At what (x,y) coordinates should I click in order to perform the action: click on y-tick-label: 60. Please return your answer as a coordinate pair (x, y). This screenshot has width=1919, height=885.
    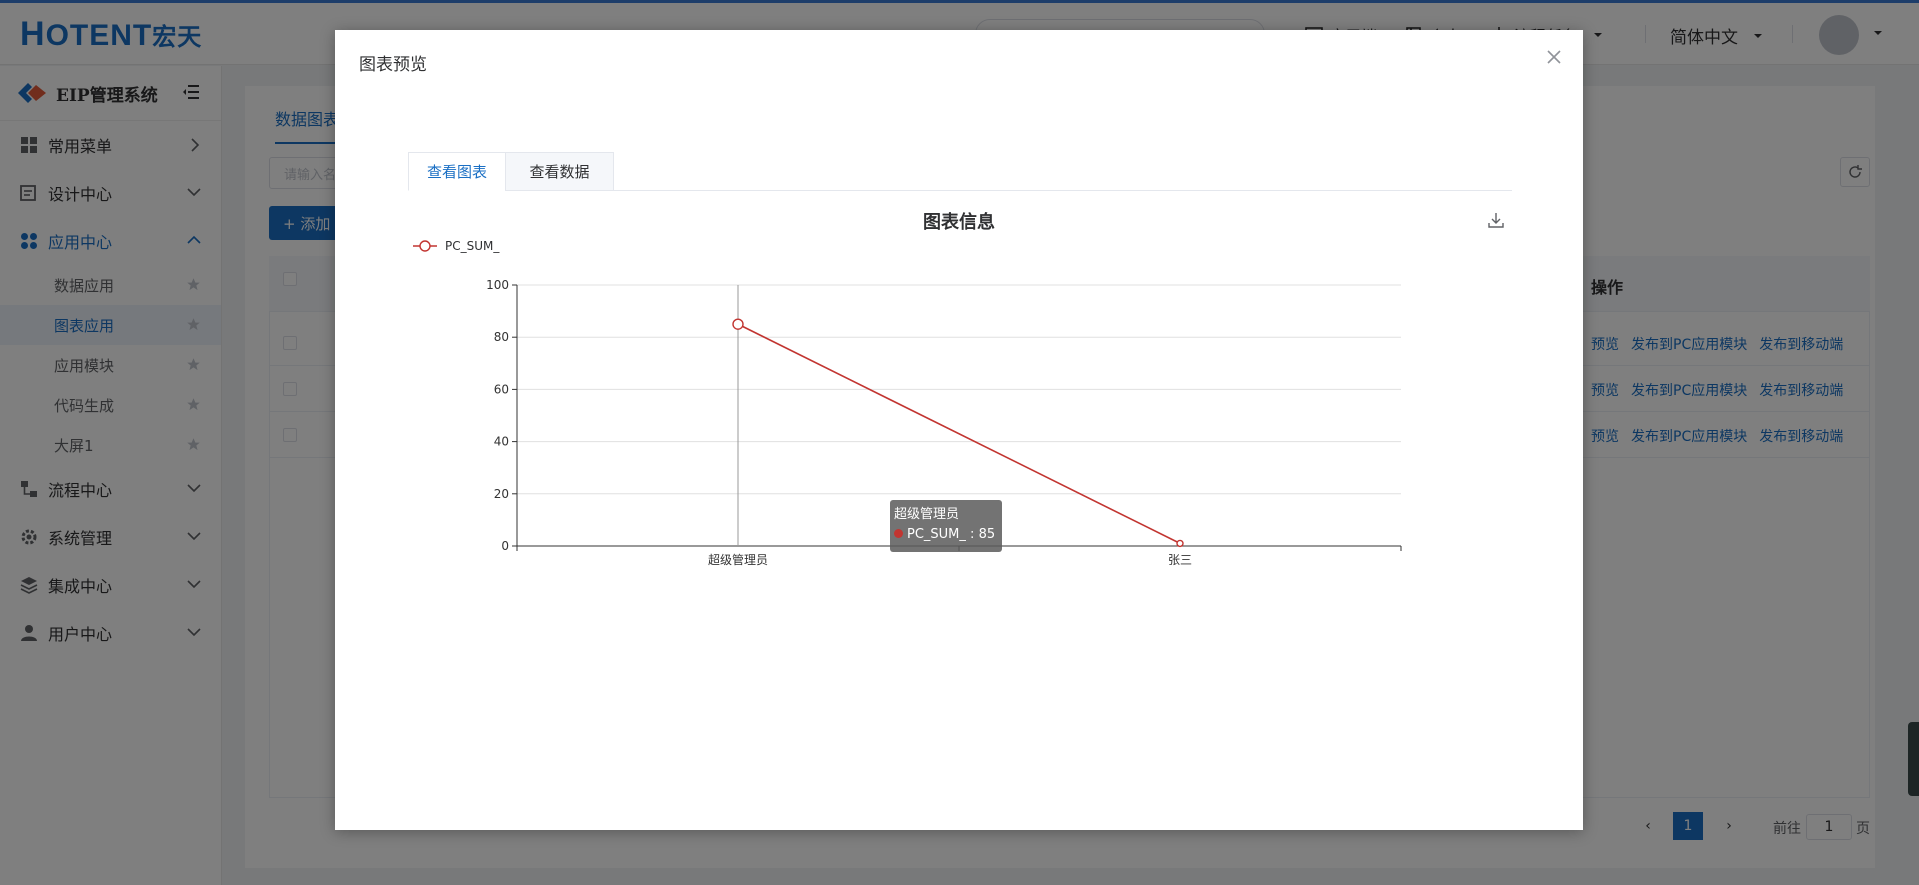
    Looking at the image, I should click on (501, 389).